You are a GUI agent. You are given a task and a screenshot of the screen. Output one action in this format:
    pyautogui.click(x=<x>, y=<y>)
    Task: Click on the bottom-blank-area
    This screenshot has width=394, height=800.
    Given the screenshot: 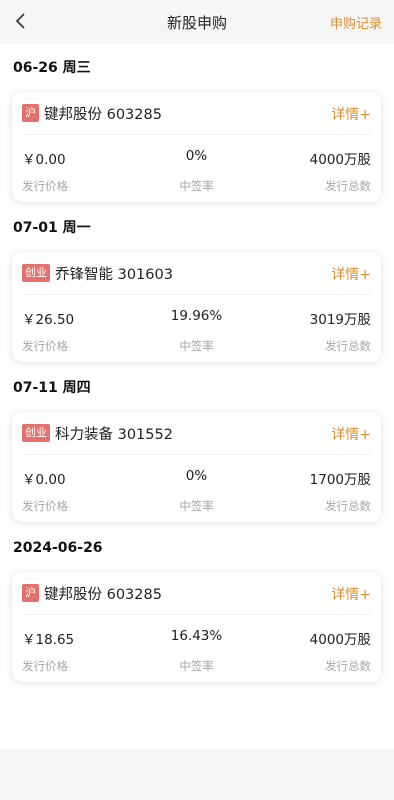 What is the action you would take?
    pyautogui.click(x=197, y=774)
    